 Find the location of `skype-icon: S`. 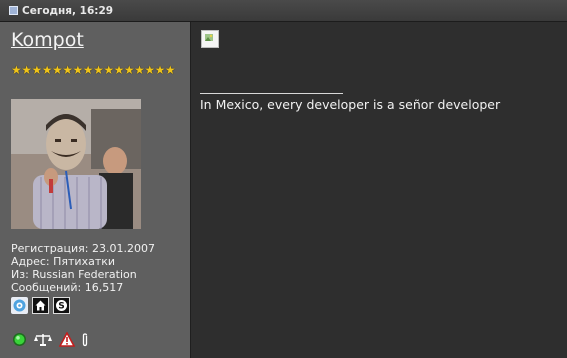

skype-icon: S is located at coordinates (61, 305).